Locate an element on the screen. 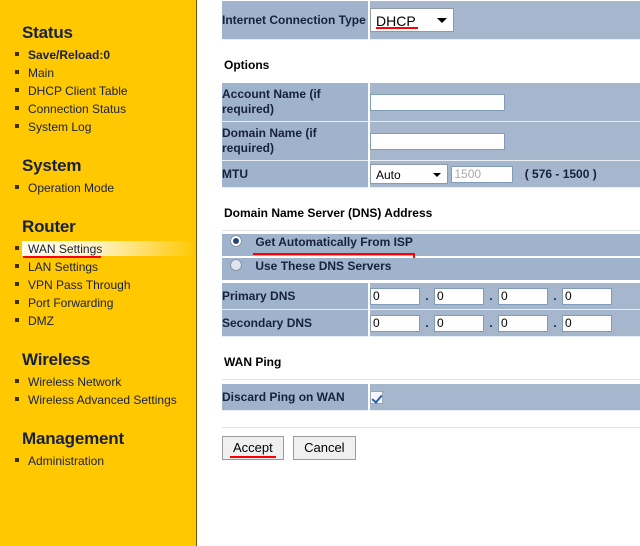  wan-ping-heading: WAN Ping is located at coordinates (253, 362).